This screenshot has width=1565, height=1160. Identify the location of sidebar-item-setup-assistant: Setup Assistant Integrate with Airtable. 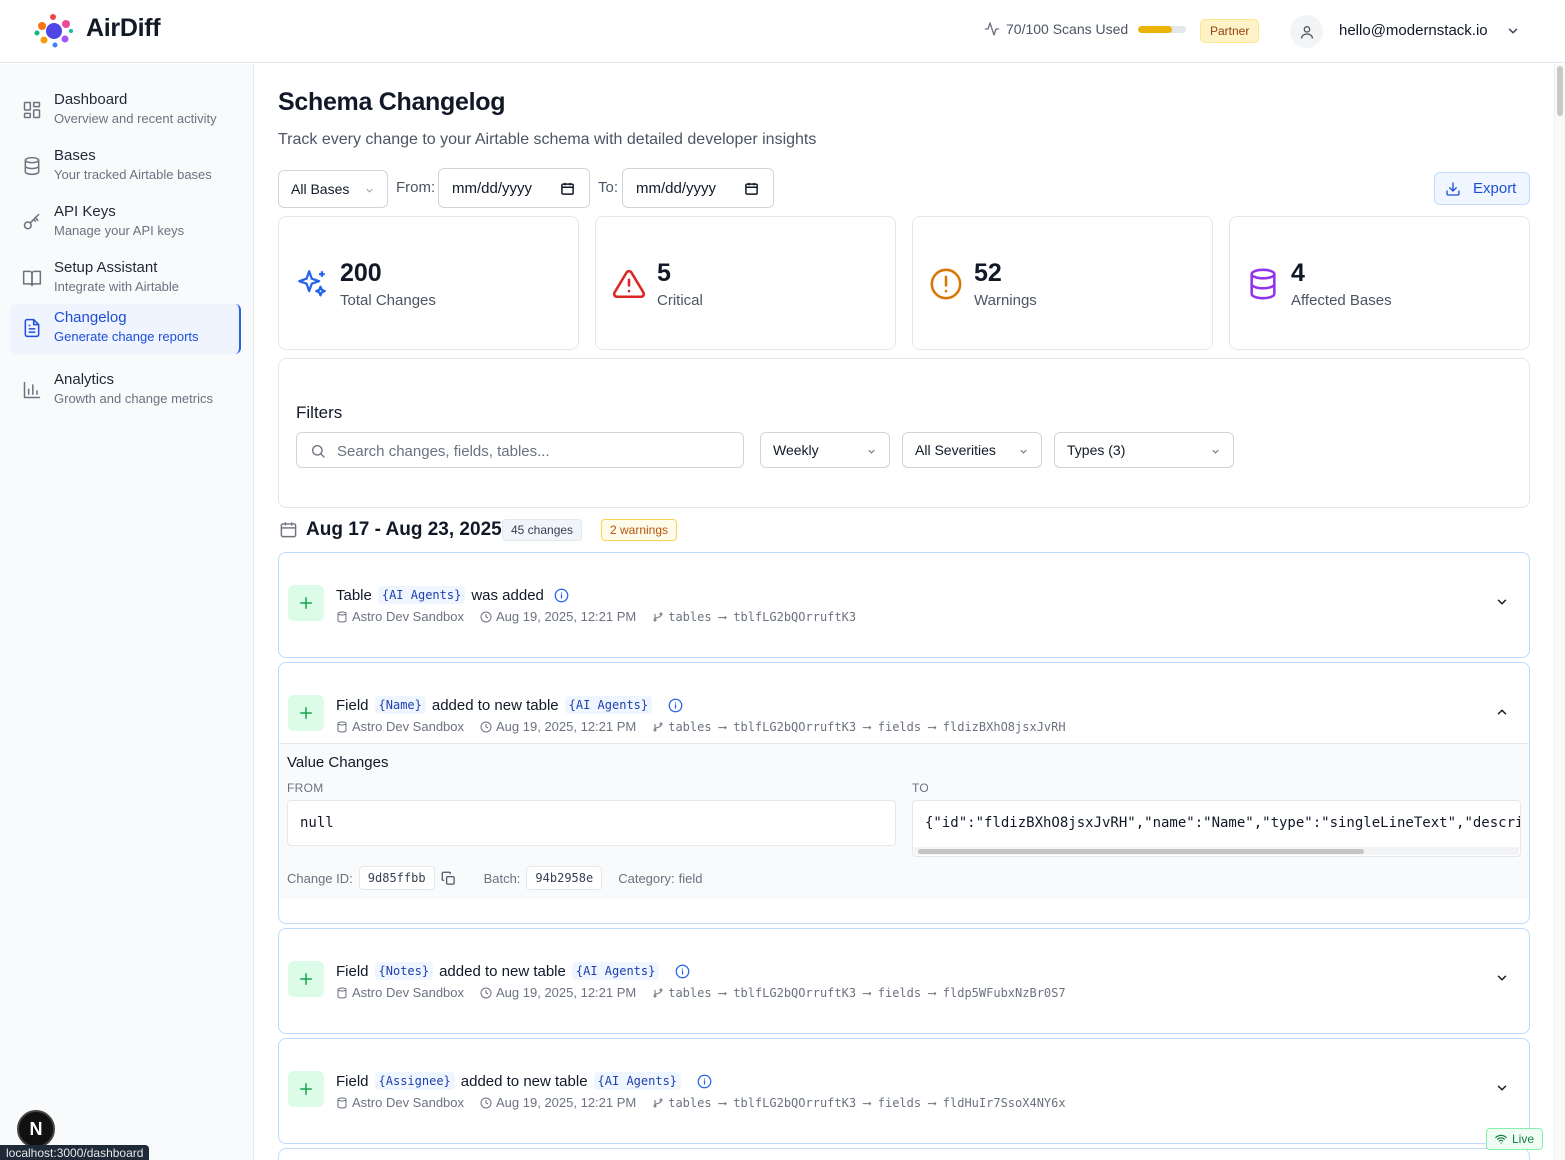
(125, 279).